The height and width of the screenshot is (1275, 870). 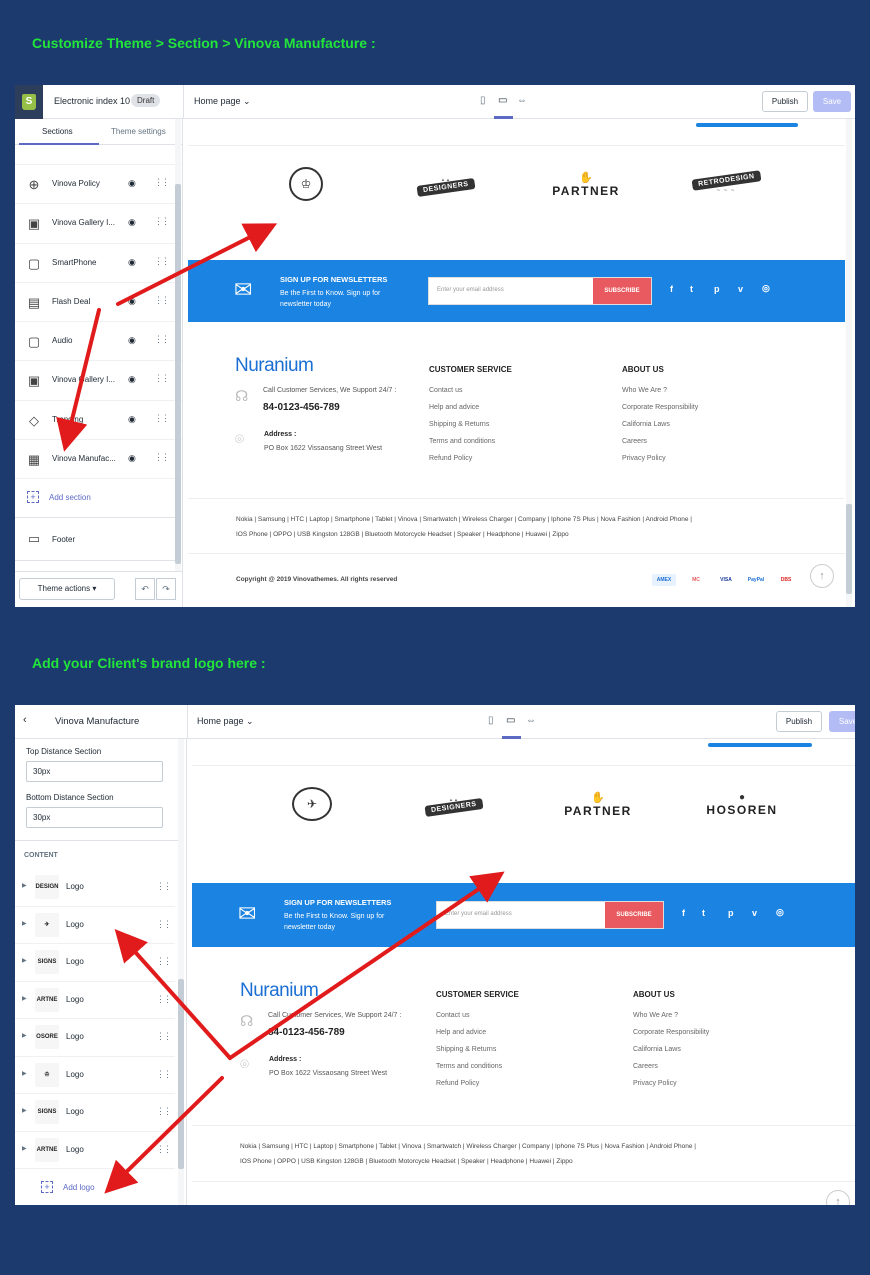 What do you see at coordinates (59, 497) in the screenshot?
I see `add-section-button: + Add section` at bounding box center [59, 497].